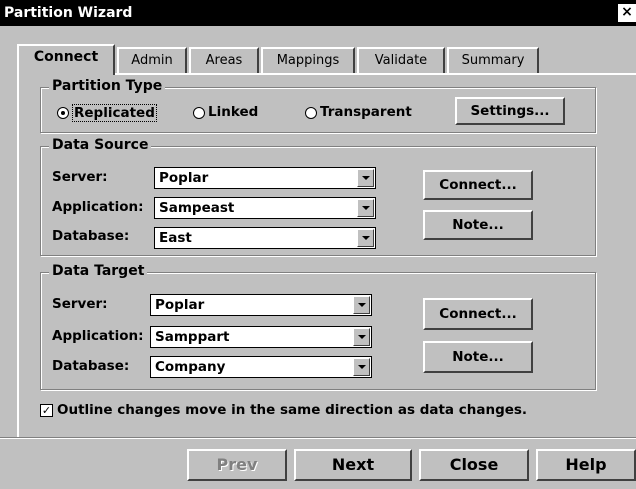 The height and width of the screenshot is (489, 636). What do you see at coordinates (366, 112) in the screenshot?
I see `radio-transparent-label: Transparent` at bounding box center [366, 112].